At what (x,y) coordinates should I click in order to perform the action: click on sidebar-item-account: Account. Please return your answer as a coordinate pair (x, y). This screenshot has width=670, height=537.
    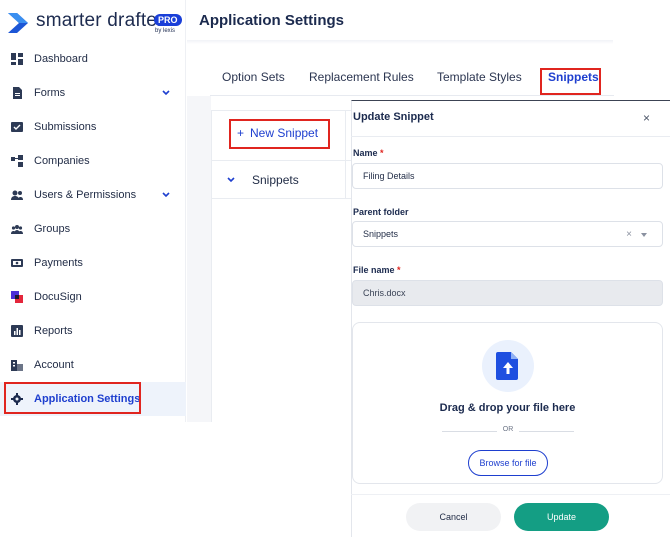
    Looking at the image, I should click on (93, 365).